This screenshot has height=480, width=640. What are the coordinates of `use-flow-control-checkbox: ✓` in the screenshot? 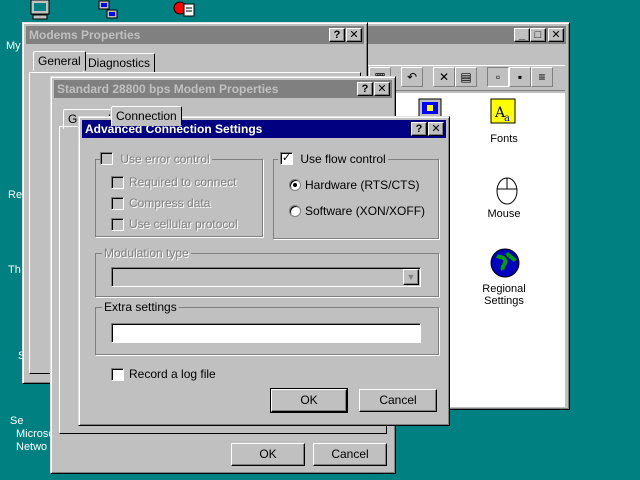 It's located at (286, 159).